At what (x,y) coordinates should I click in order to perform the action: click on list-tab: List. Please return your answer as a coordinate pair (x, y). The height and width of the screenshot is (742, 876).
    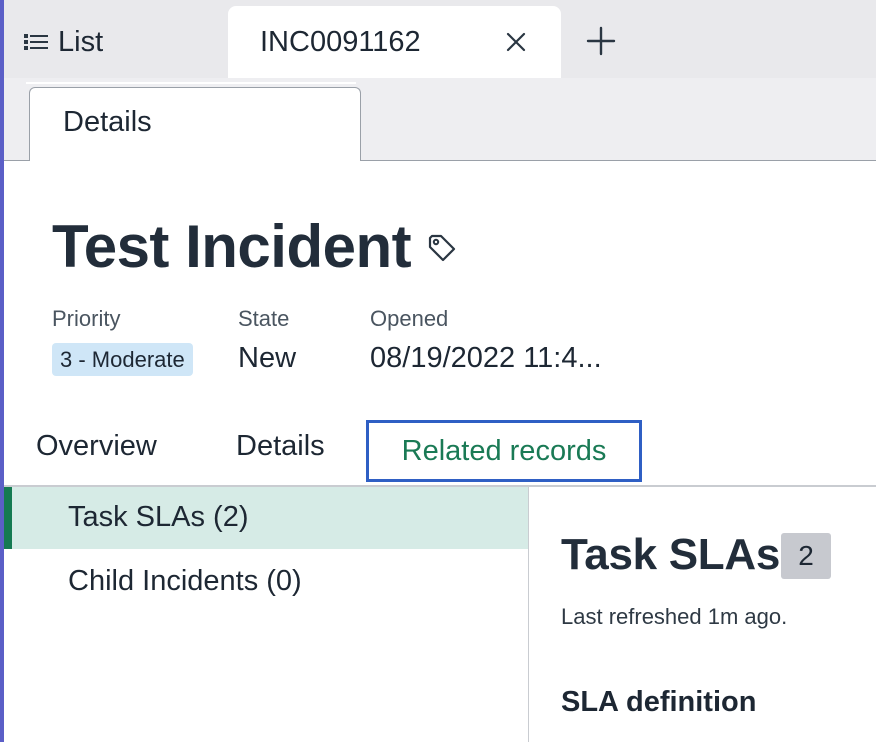
    Looking at the image, I should click on (63, 42).